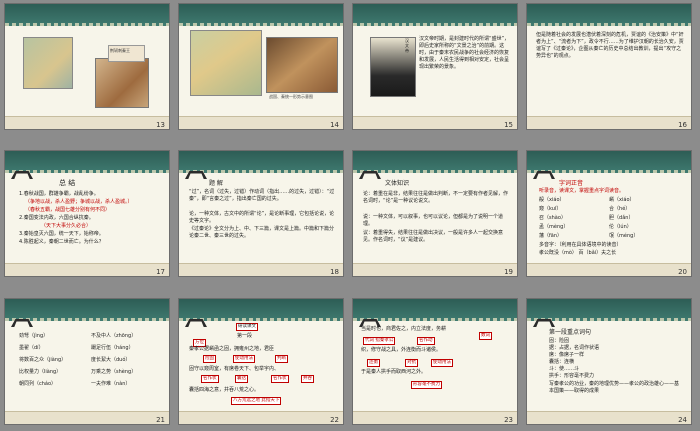  Describe the element at coordinates (508, 125) in the screenshot. I see `slide-number: 15` at that location.